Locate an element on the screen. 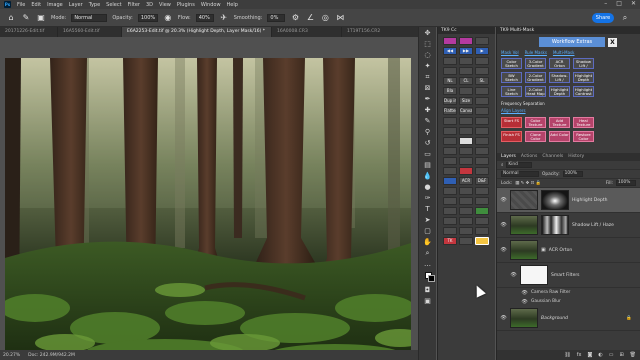  quick-select-icon: ✦ is located at coordinates (428, 66).